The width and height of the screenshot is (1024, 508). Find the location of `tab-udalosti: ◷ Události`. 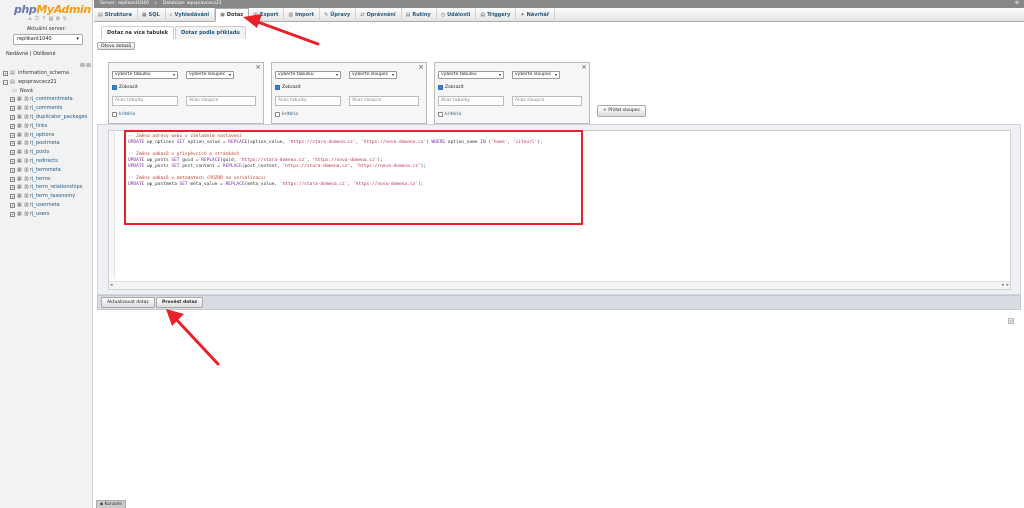

tab-udalosti: ◷ Události is located at coordinates (457, 15).